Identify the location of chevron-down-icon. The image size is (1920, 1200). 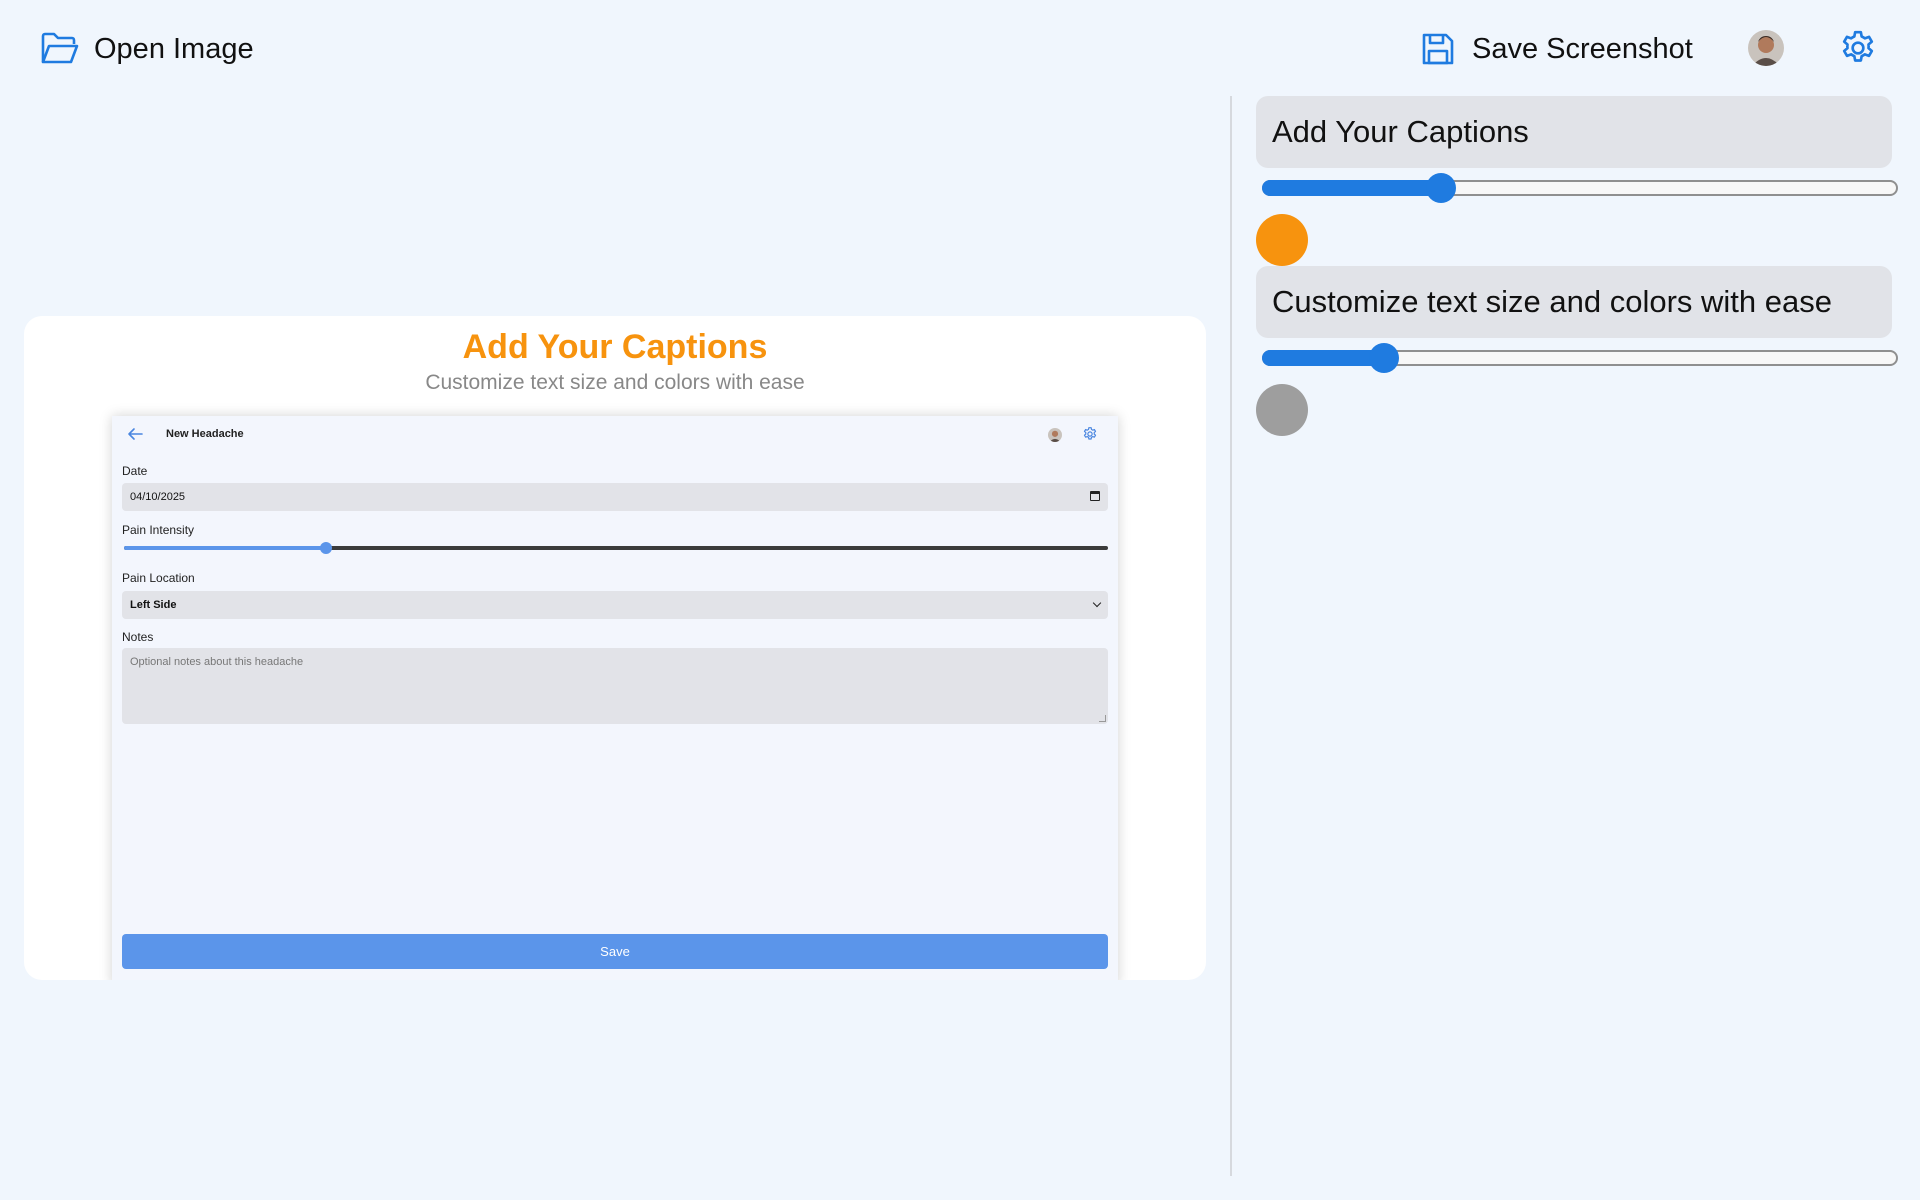
(1097, 603).